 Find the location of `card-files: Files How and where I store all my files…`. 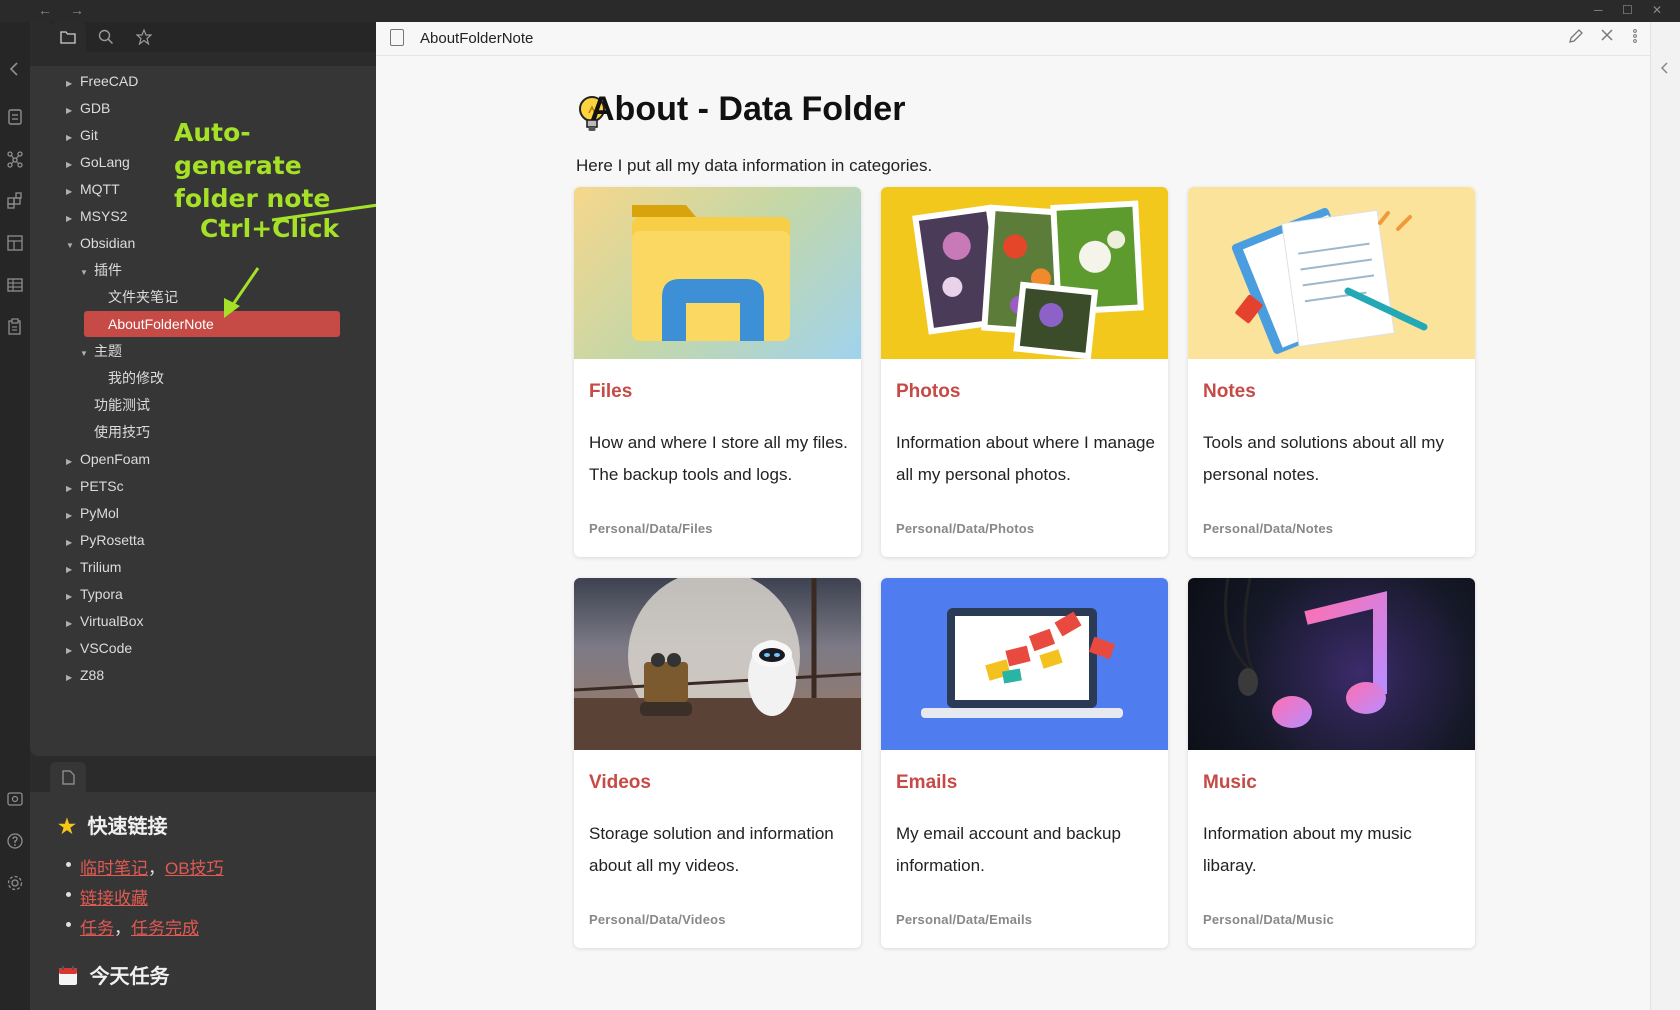

card-files: Files How and where I store all my files… is located at coordinates (717, 372).